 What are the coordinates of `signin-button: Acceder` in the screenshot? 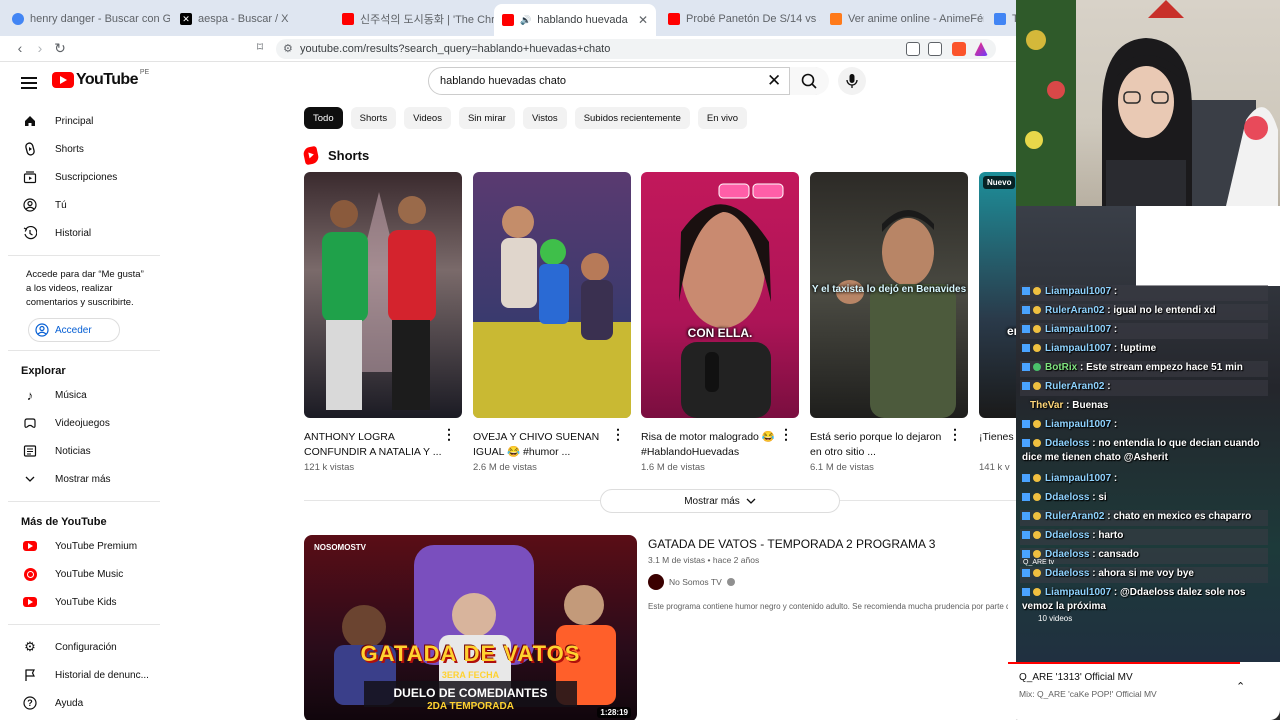 It's located at (74, 330).